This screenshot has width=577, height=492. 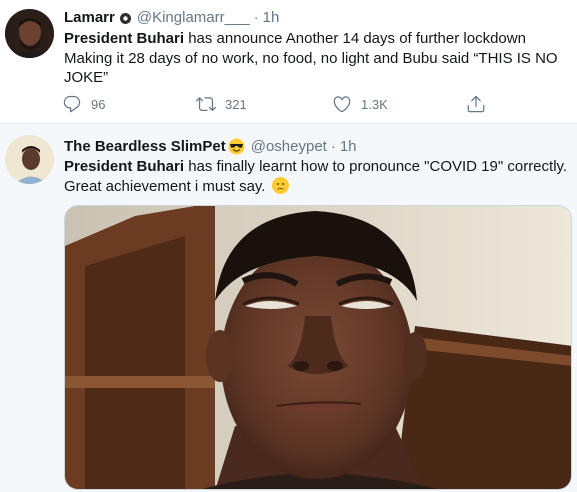 I want to click on like-button: 1.3K, so click(x=360, y=104).